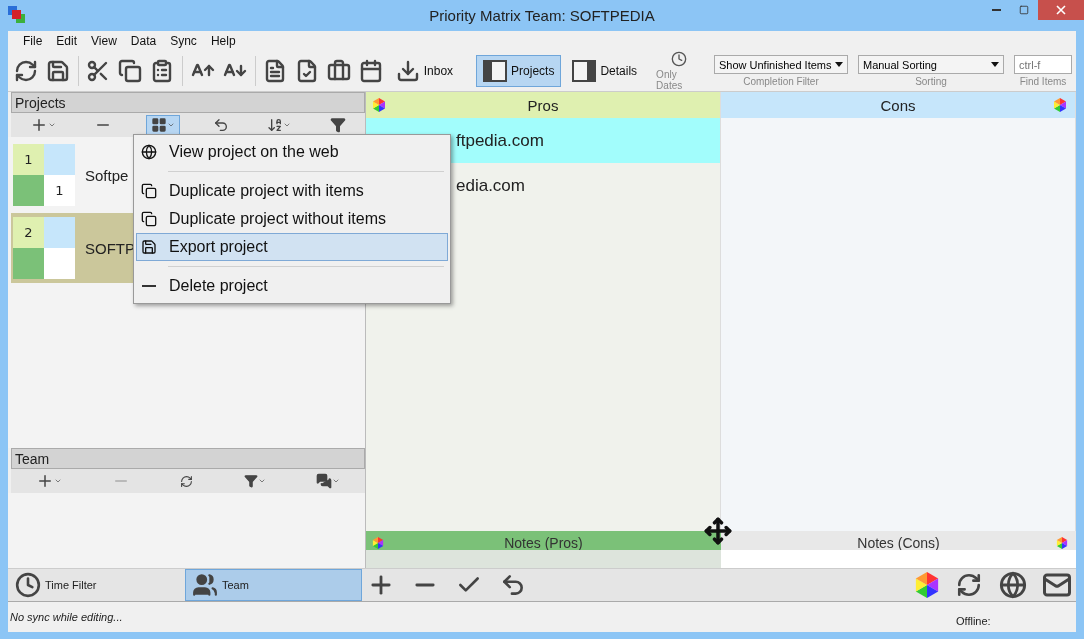 Image resolution: width=1084 pixels, height=639 pixels. I want to click on only-dates-label: Only Dates, so click(670, 80).